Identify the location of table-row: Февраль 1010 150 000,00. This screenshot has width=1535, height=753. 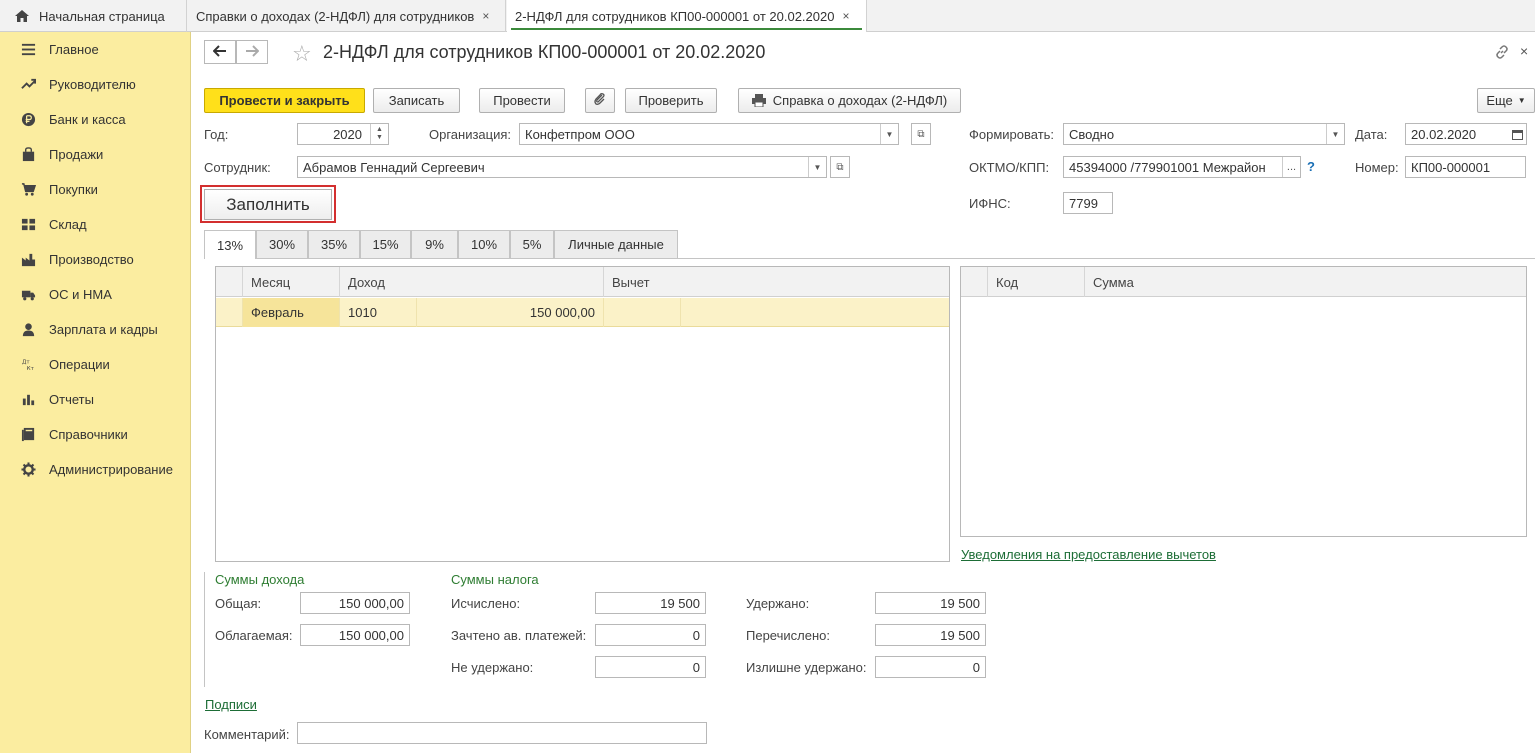
(582, 312).